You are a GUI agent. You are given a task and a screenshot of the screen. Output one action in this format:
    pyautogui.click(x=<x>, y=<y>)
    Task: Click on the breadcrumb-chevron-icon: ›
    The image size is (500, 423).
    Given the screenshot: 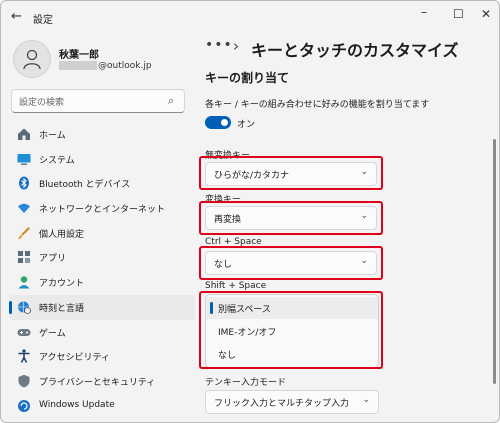 What is the action you would take?
    pyautogui.click(x=236, y=46)
    